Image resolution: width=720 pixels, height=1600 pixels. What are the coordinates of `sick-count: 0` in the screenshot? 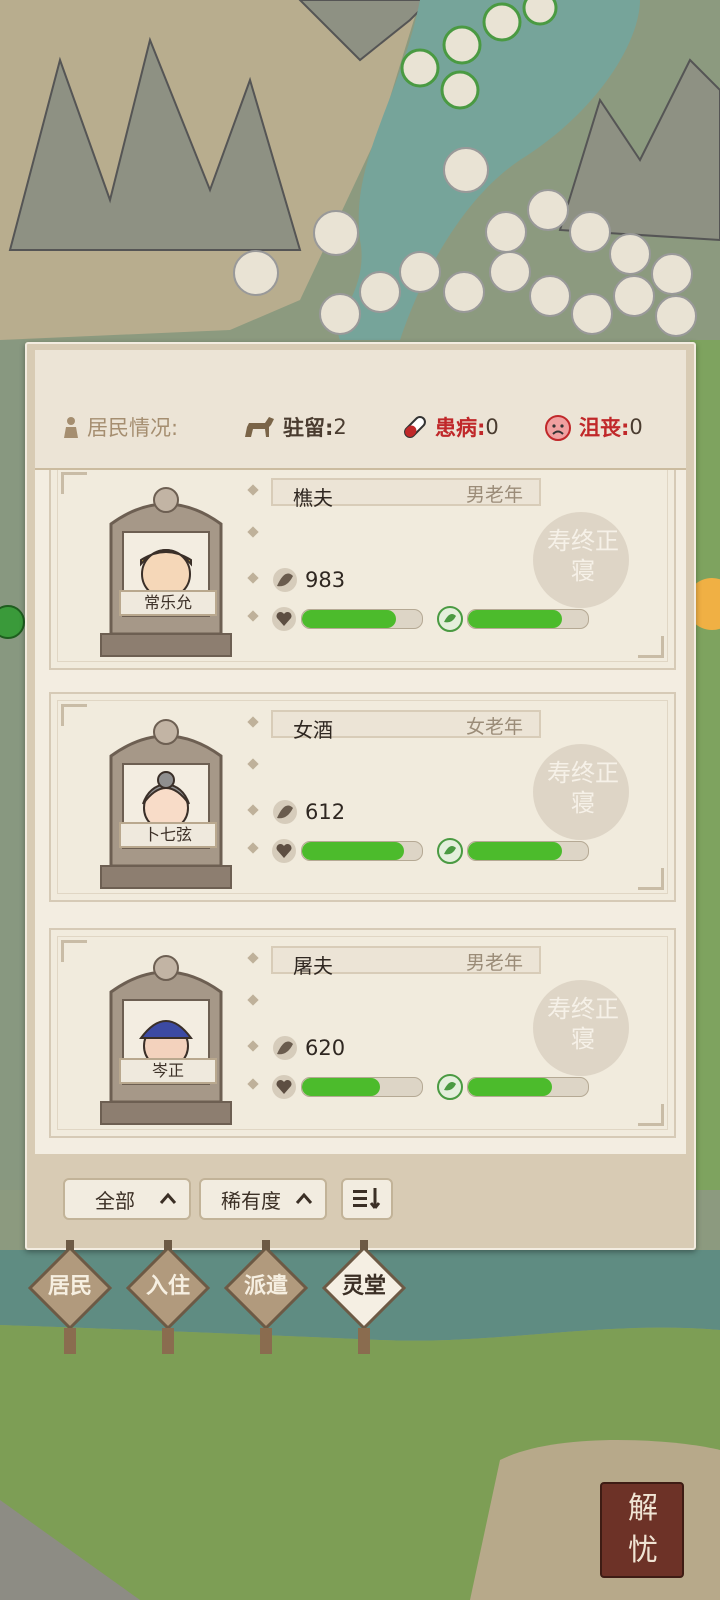 It's located at (492, 427).